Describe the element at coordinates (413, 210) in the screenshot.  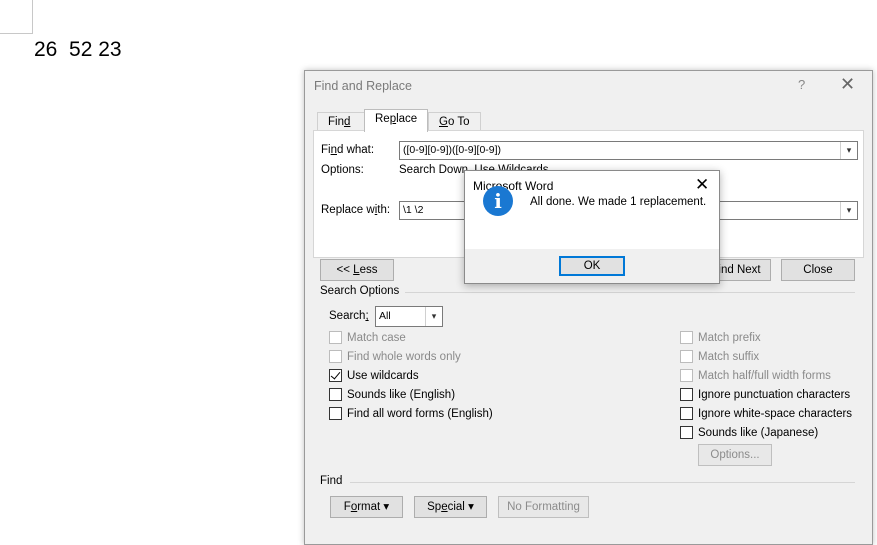
I see `replace-with-value: \1 \2` at that location.